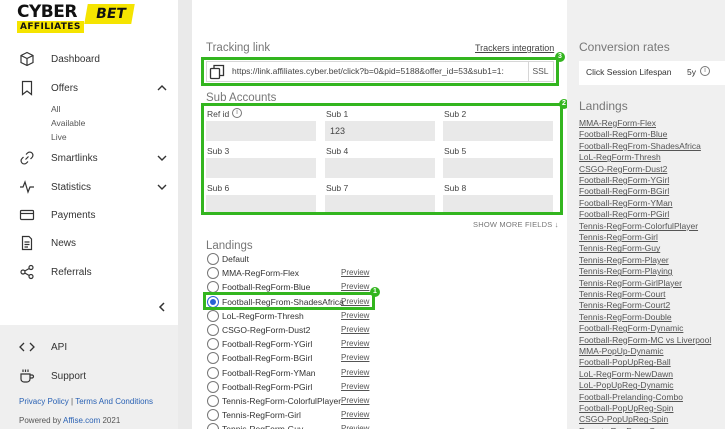 The height and width of the screenshot is (429, 725). Describe the element at coordinates (47, 12) in the screenshot. I see `brand-name-part1: CYBER` at that location.